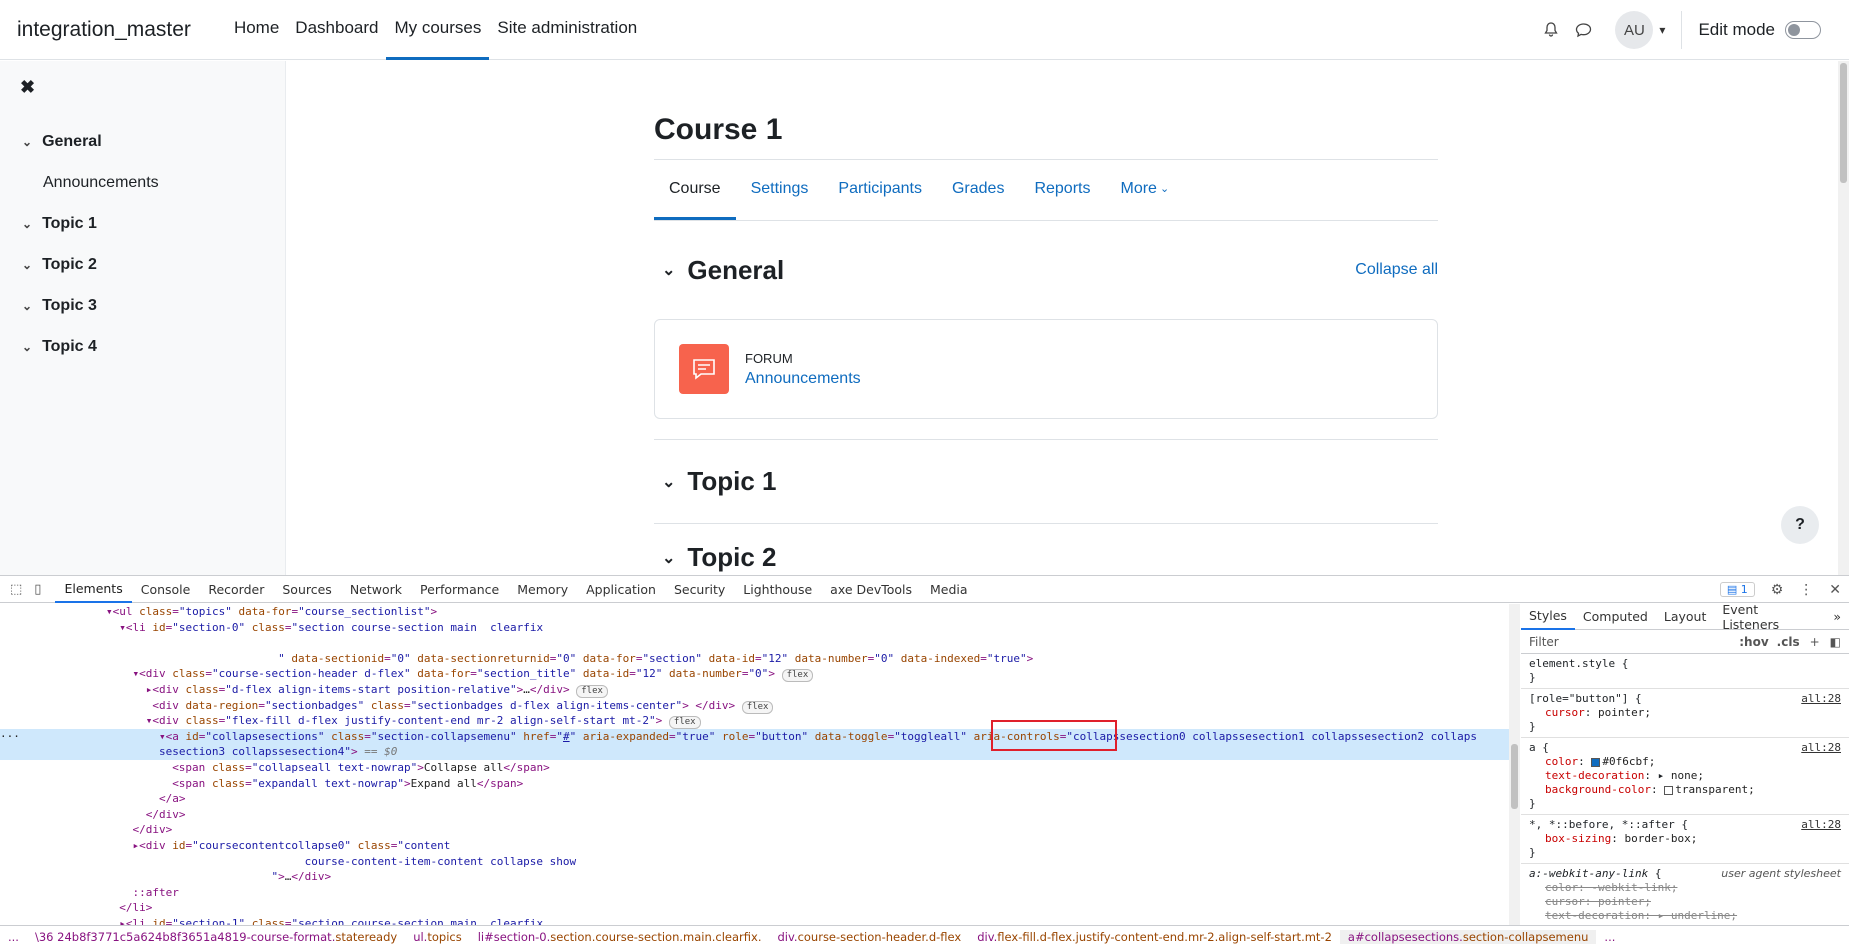 The height and width of the screenshot is (947, 1849). What do you see at coordinates (376, 589) in the screenshot?
I see `devtools-tab-network: Network` at bounding box center [376, 589].